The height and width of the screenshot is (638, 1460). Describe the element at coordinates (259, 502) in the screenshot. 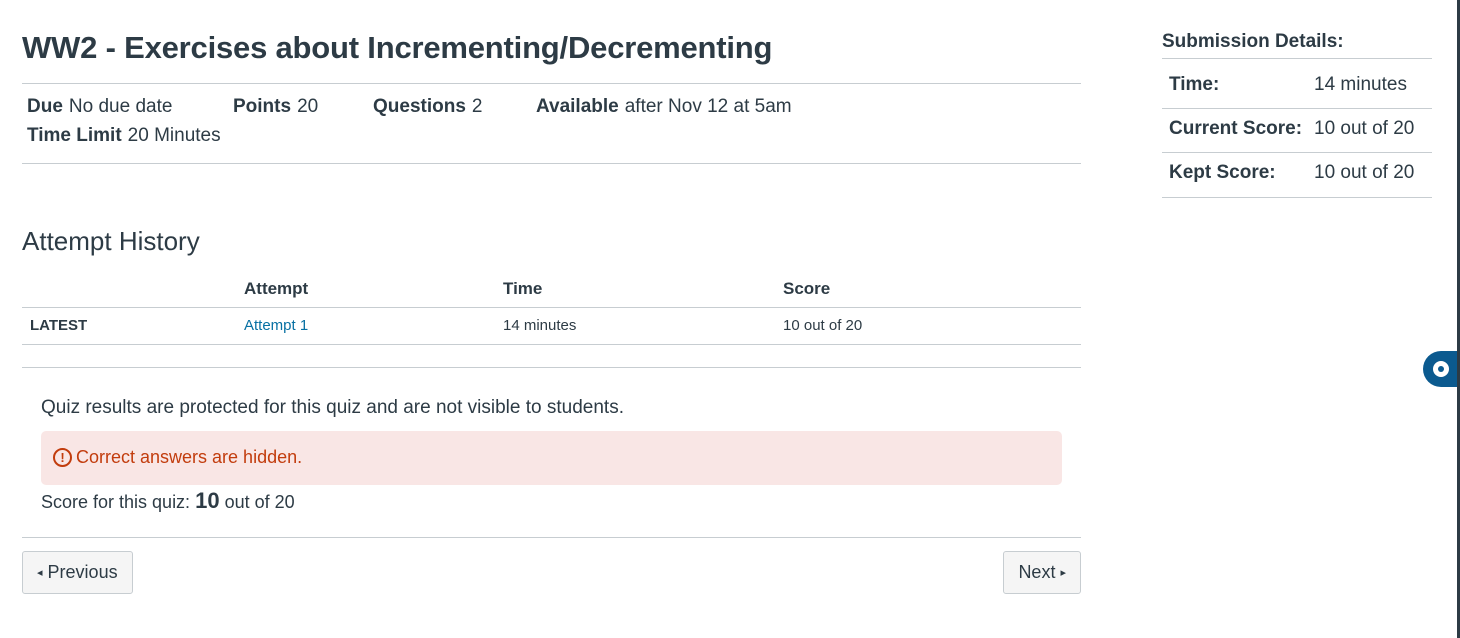

I see `score-suffix: out of 20` at that location.